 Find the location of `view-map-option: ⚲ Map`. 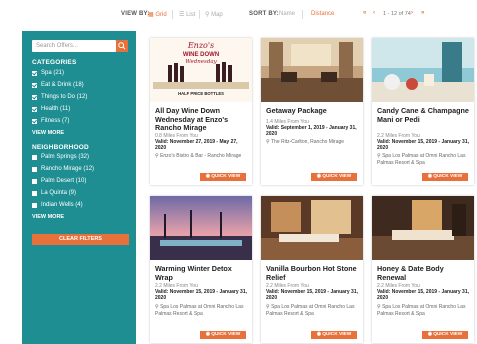

view-map-option: ⚲ Map is located at coordinates (214, 14).